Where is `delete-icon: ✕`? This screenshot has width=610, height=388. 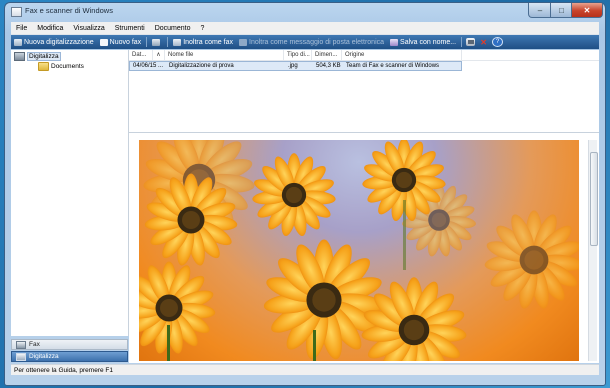
delete-icon: ✕ is located at coordinates (483, 42).